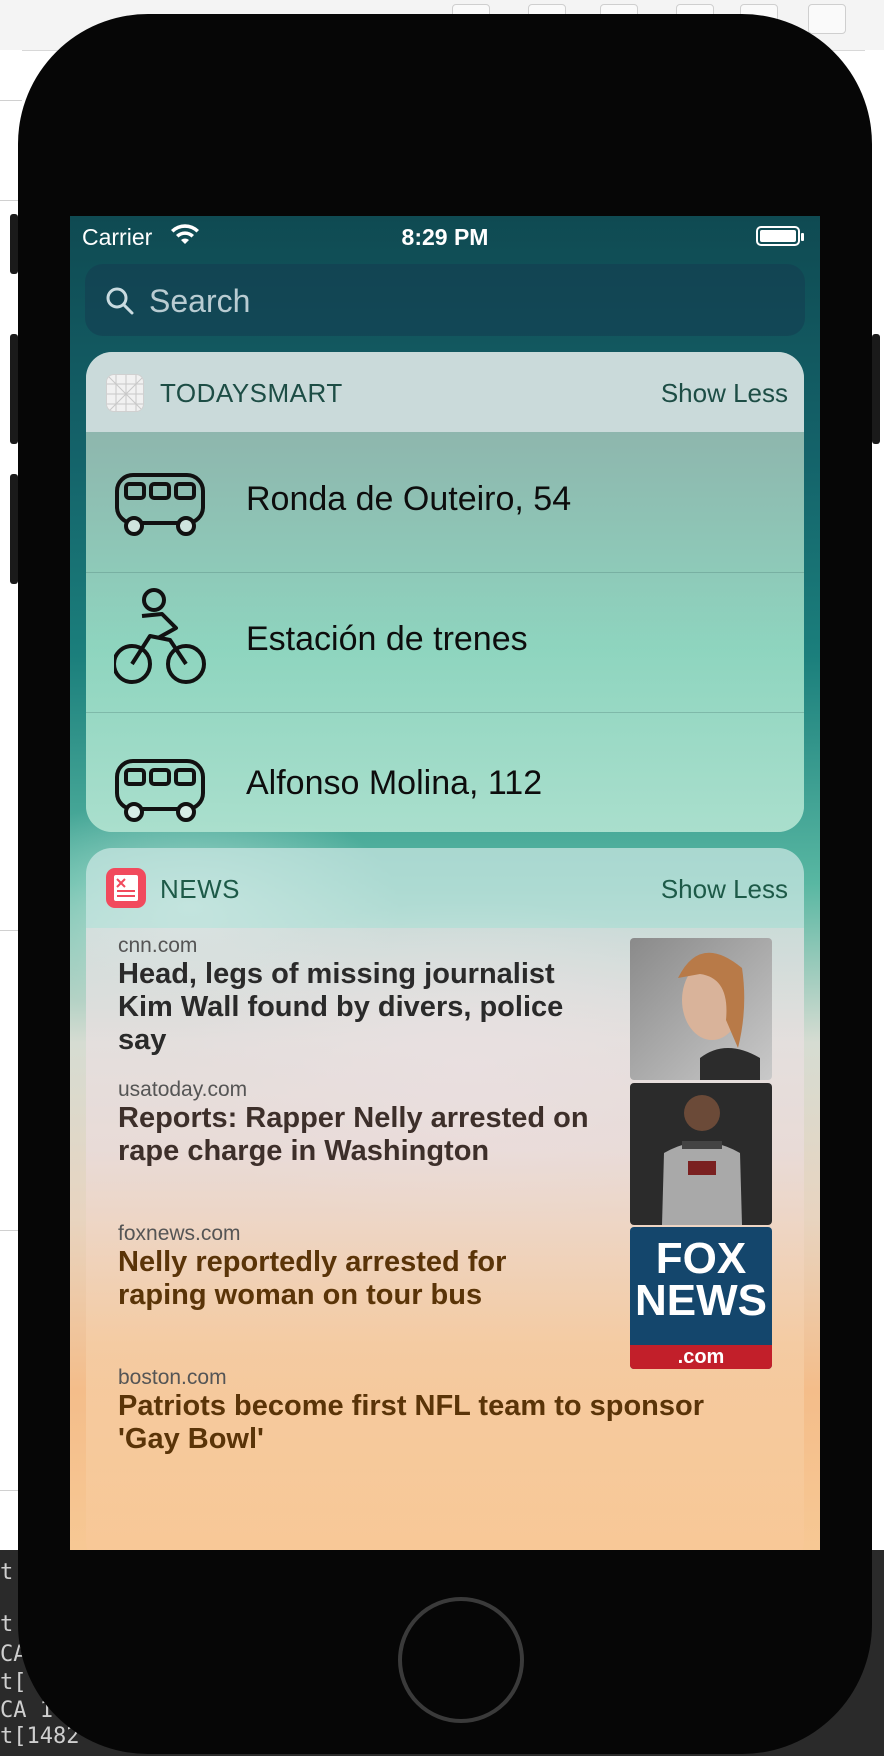  Describe the element at coordinates (158, 945) in the screenshot. I see `news-source: cnn.com` at that location.